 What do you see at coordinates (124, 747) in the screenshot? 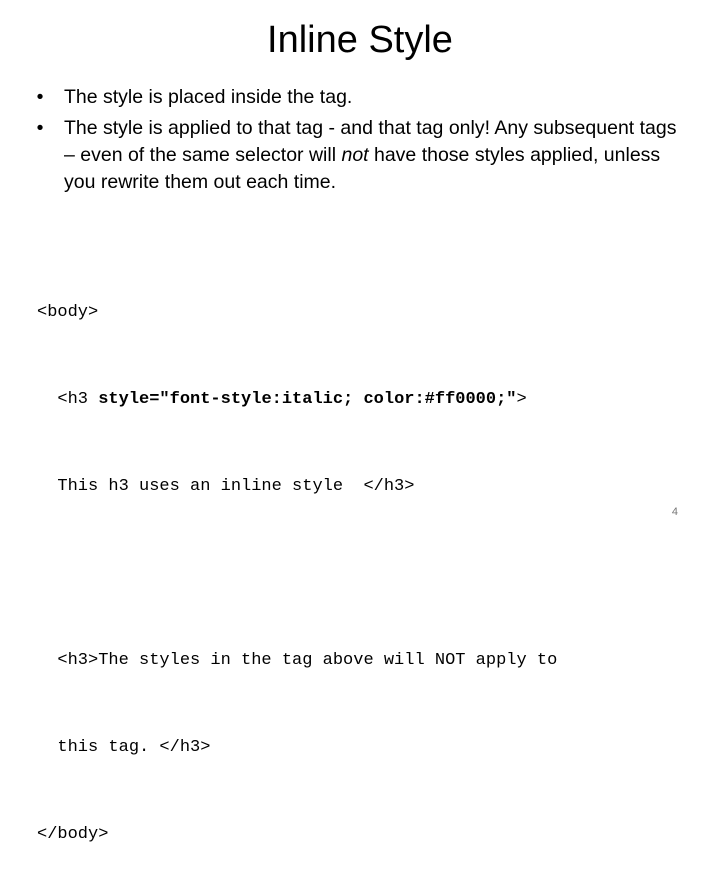
I see `code-line-second-h3-end: this tag. </h3>` at bounding box center [124, 747].